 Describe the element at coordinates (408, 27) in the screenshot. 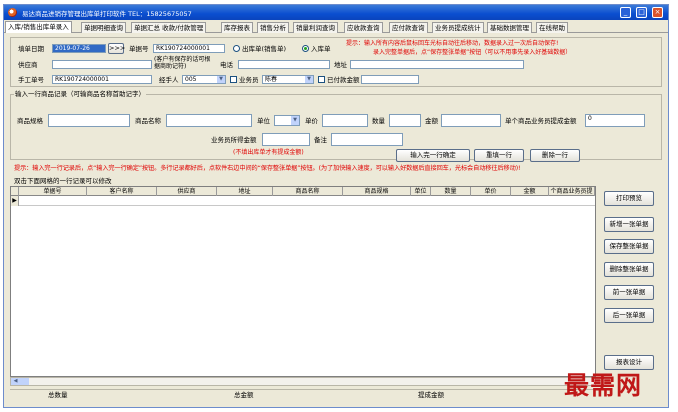

I see `tab-payable: 应付款查询` at that location.